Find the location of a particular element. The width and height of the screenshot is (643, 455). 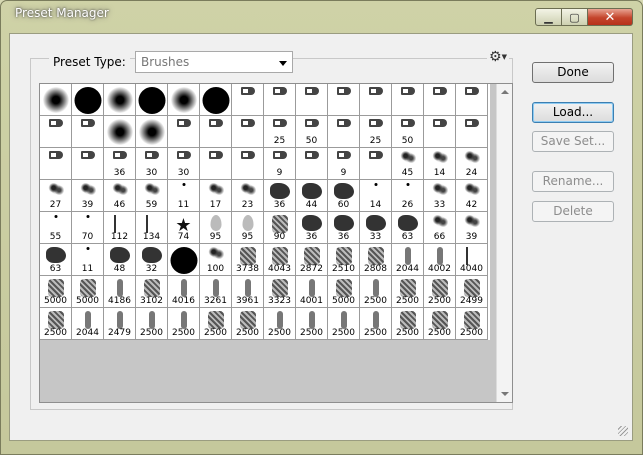

brush-preset-item: 2808 is located at coordinates (376, 260).